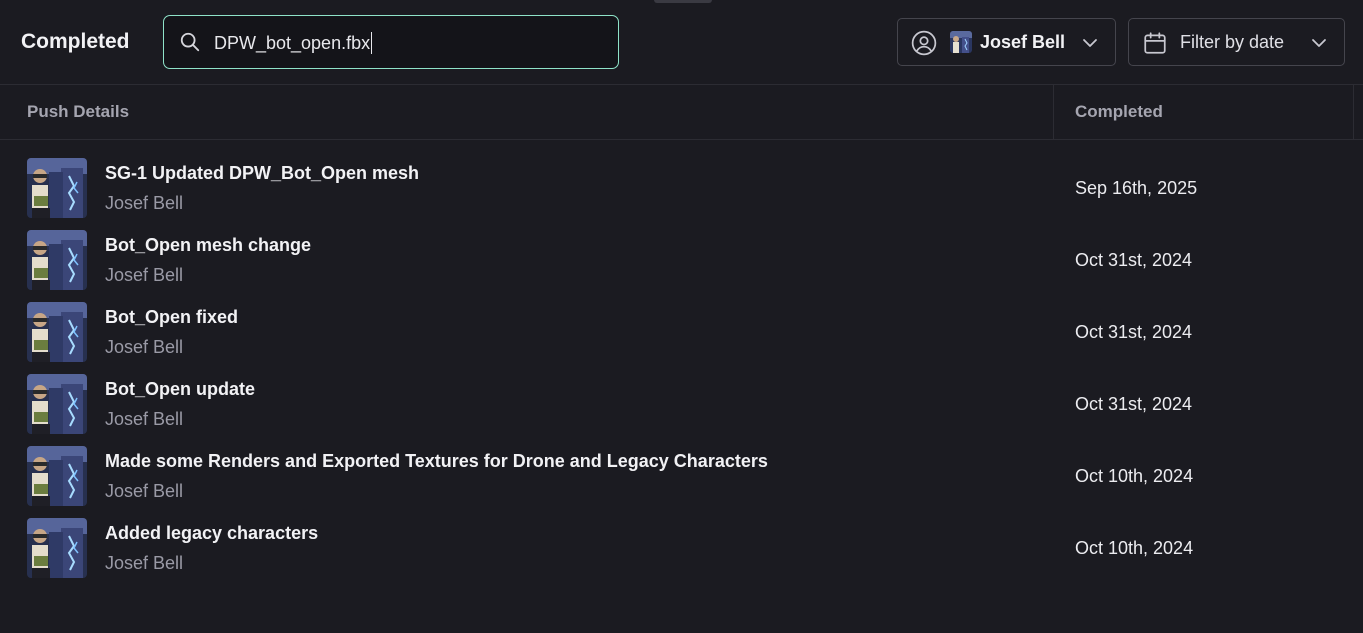  I want to click on push-completed-date: Sep 16th, 2025, so click(1136, 188).